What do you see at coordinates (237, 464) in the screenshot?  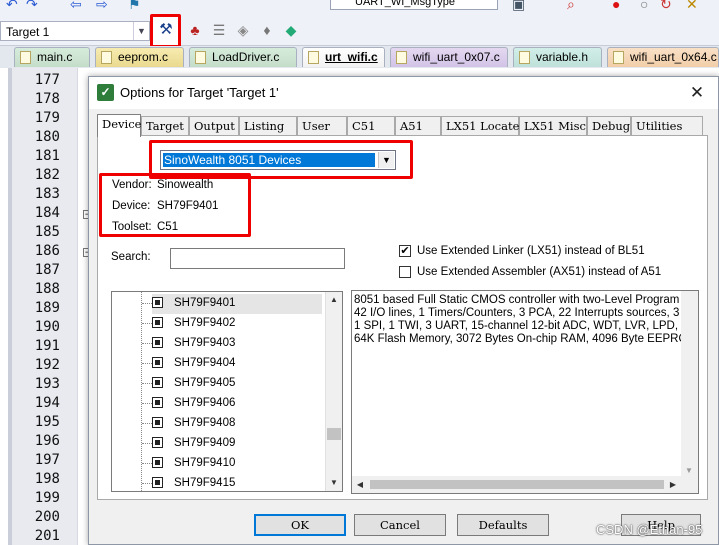 I see `device-list-item: SH79F9410` at bounding box center [237, 464].